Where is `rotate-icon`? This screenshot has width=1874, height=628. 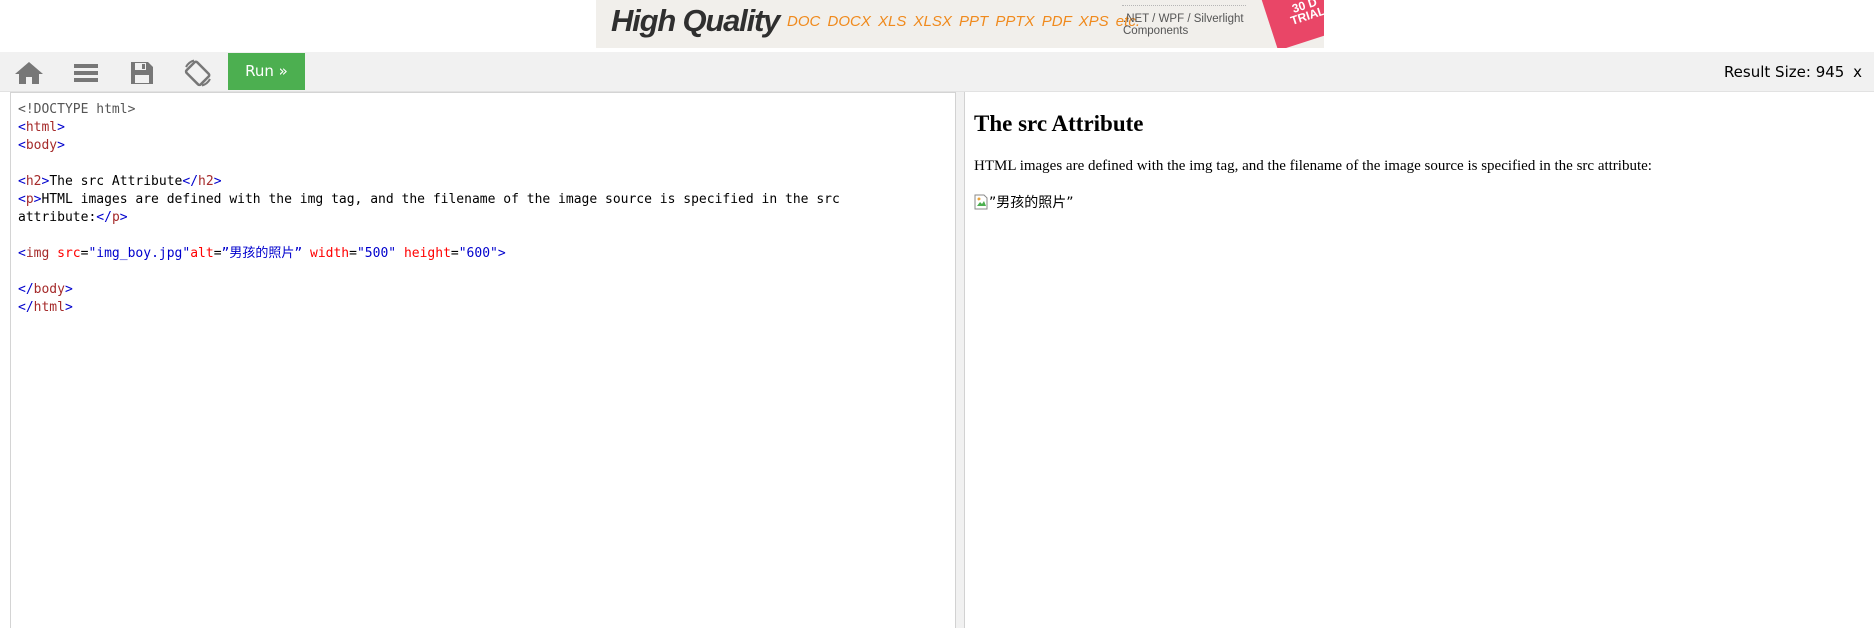 rotate-icon is located at coordinates (198, 73).